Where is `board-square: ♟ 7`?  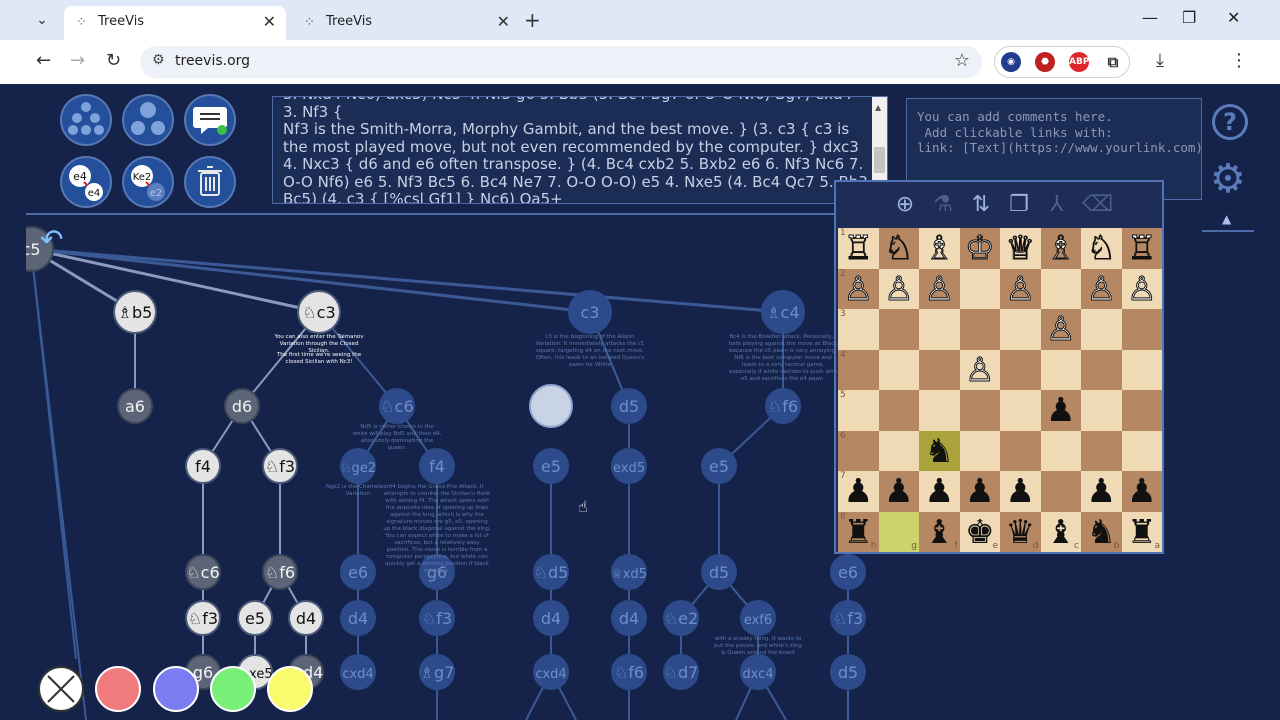 board-square: ♟ 7 is located at coordinates (858, 491).